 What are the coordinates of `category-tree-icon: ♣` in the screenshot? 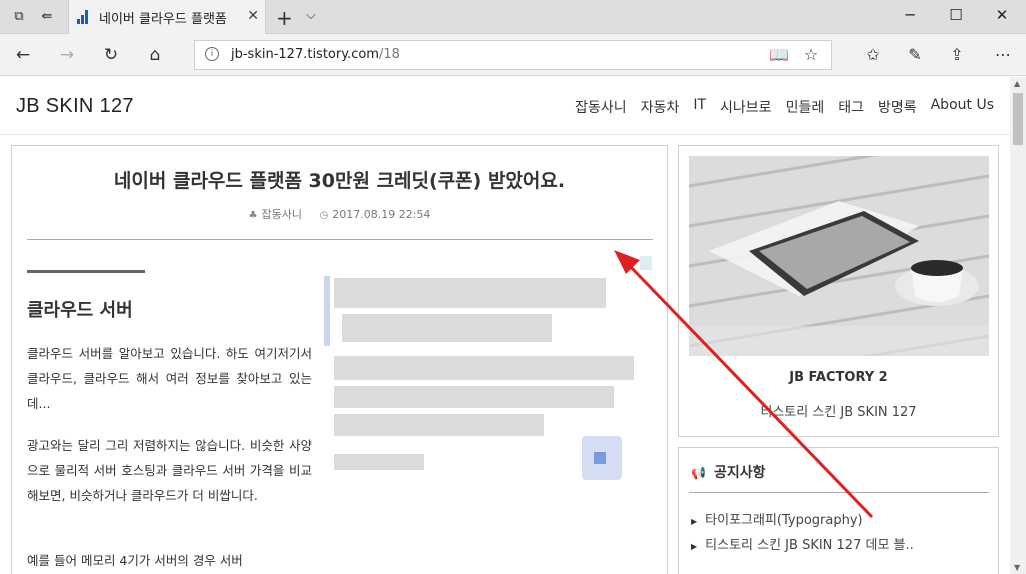 It's located at (253, 215).